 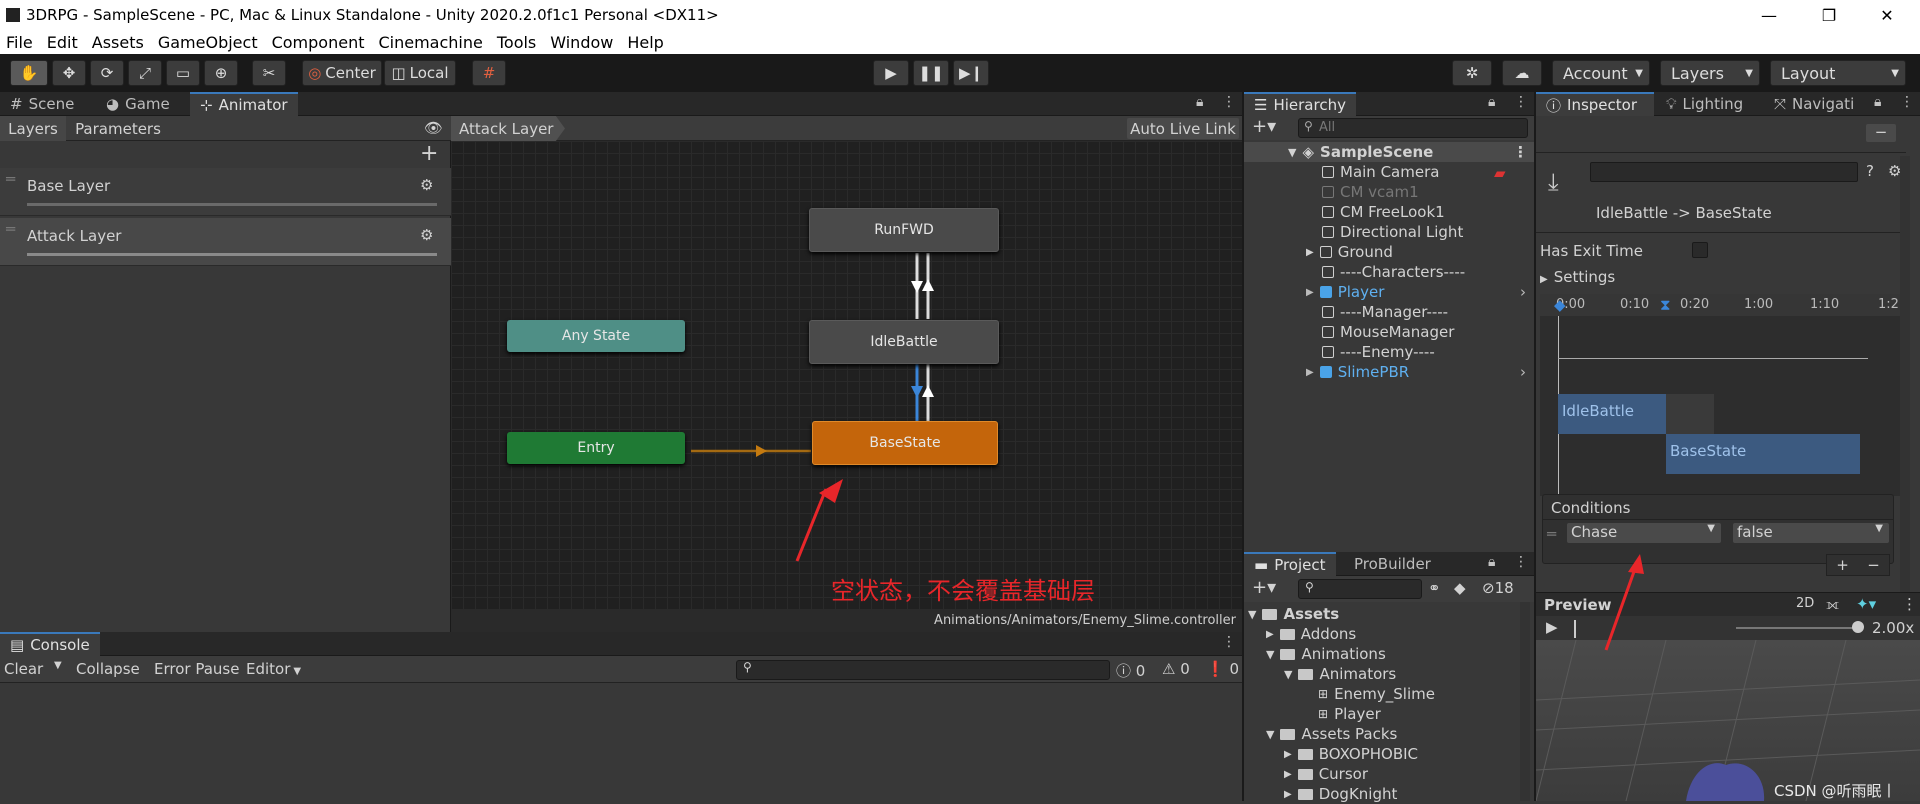 What do you see at coordinates (1293, 614) in the screenshot?
I see `project-item: ▼ Assets` at bounding box center [1293, 614].